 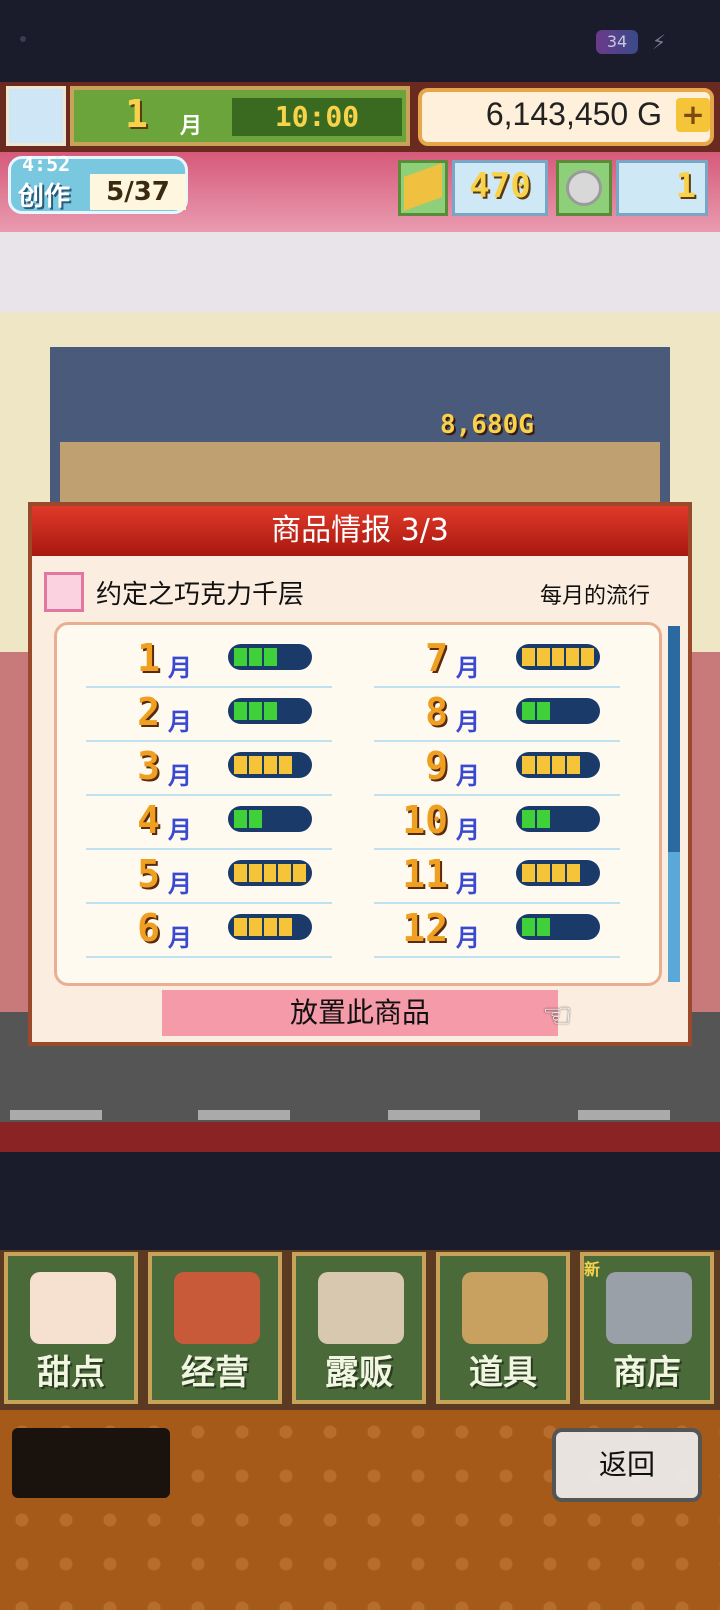 What do you see at coordinates (209, 660) in the screenshot?
I see `month-row: 1月` at bounding box center [209, 660].